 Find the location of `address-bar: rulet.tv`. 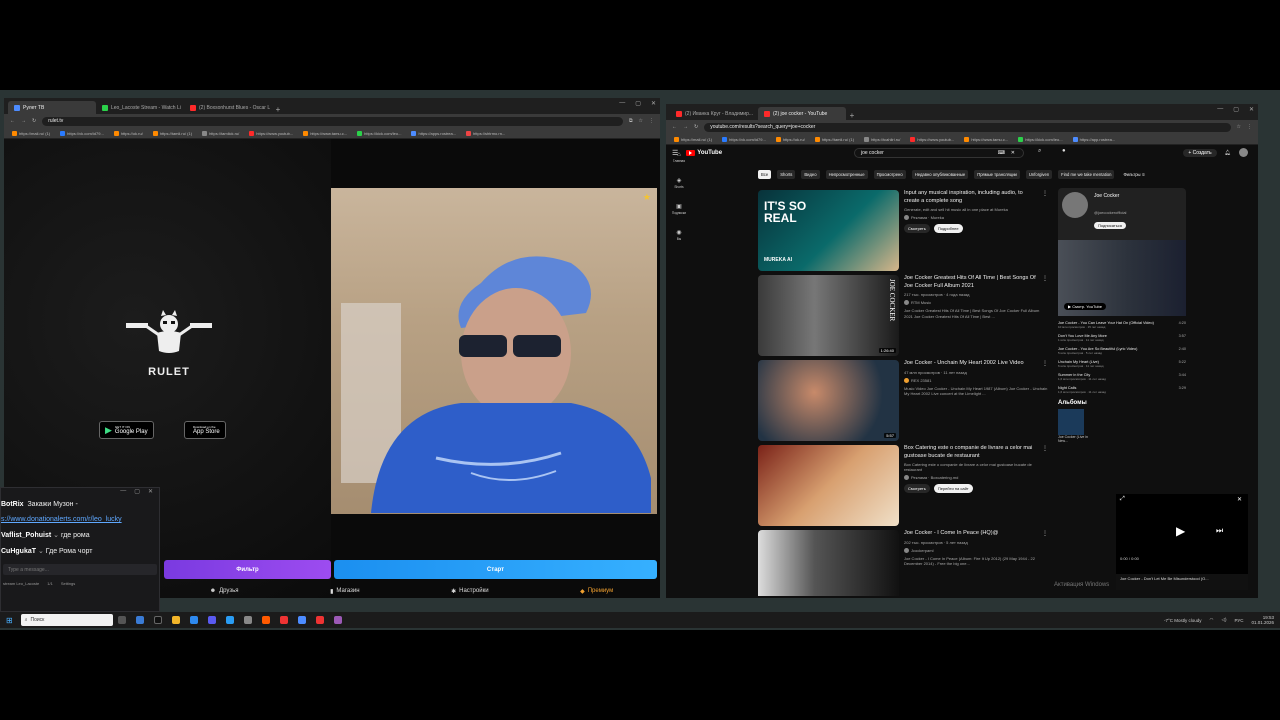

address-bar: rulet.tv is located at coordinates (332, 121).